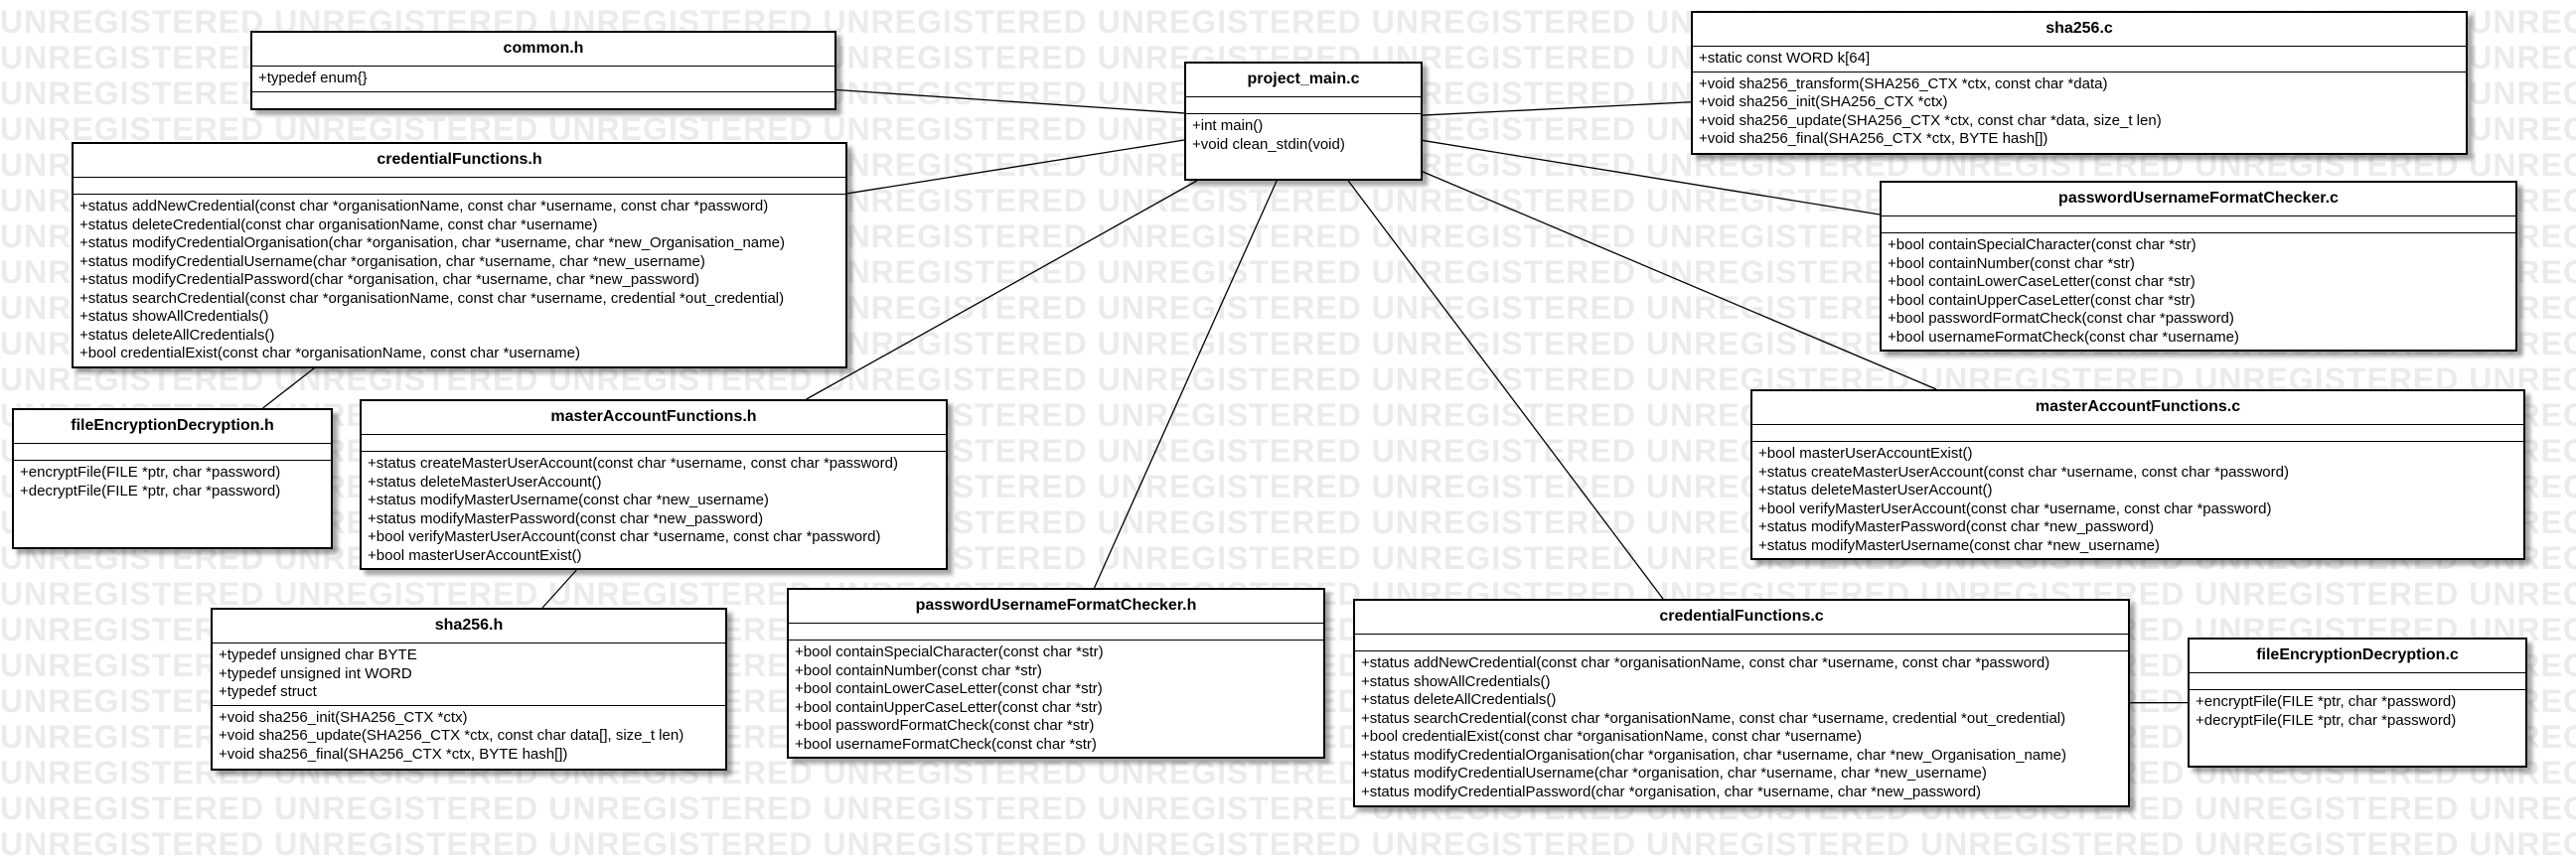 Image resolution: width=2576 pixels, height=856 pixels. Describe the element at coordinates (1741, 618) in the screenshot. I see `class-name: credentialFunctions.c` at that location.